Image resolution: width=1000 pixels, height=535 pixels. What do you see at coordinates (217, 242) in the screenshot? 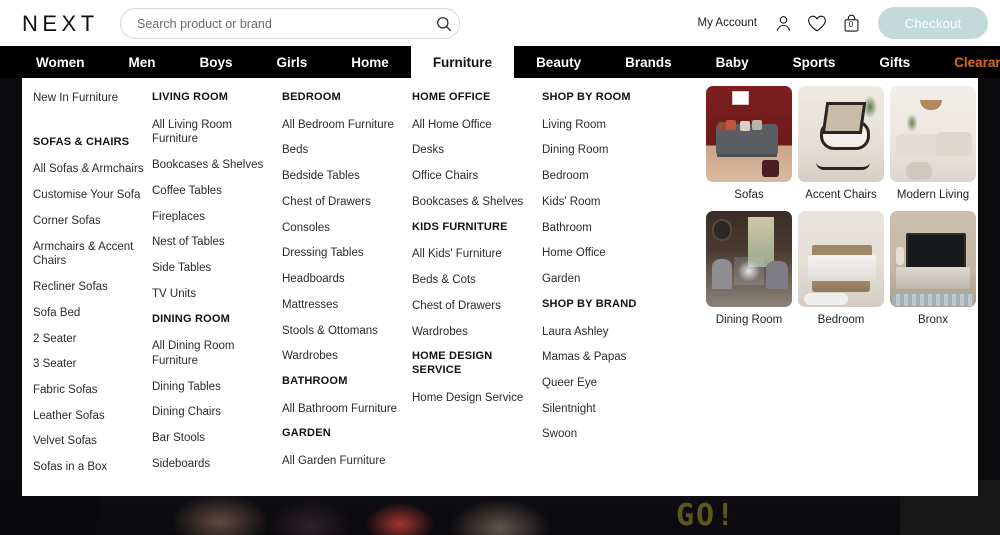
I see `menu-link: Nest of Tables` at bounding box center [217, 242].